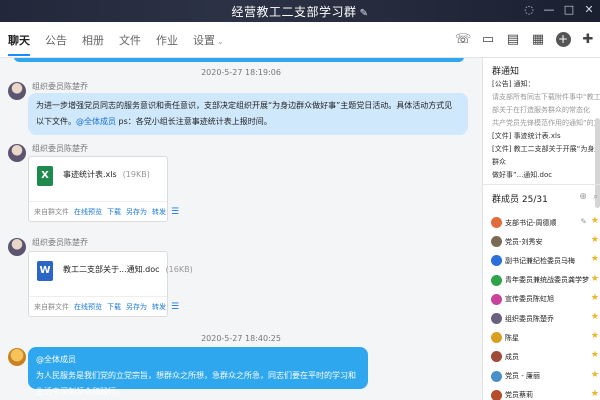  Describe the element at coordinates (546, 155) in the screenshot. I see `notice-line: [文件] 教工二支部关于开展“为身边群众` at that location.